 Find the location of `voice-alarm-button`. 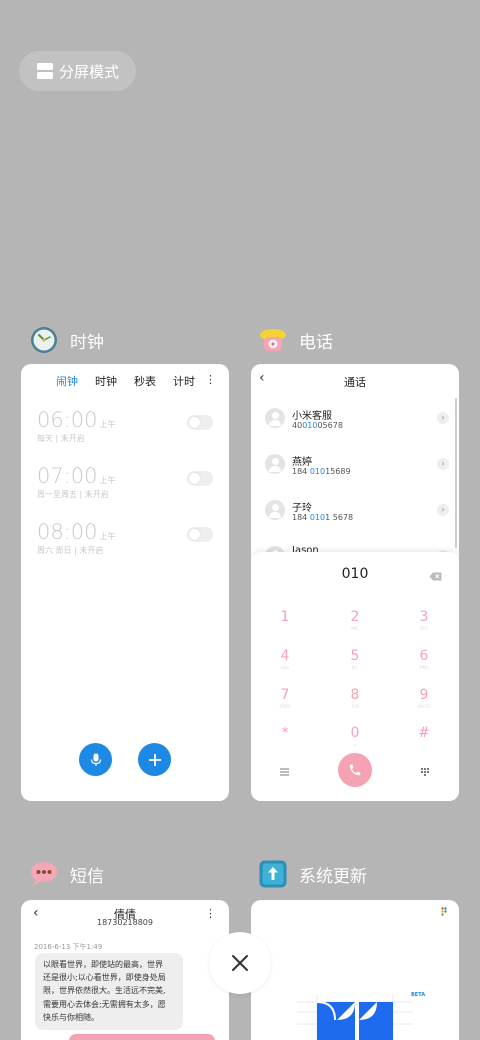

voice-alarm-button is located at coordinates (95, 759).